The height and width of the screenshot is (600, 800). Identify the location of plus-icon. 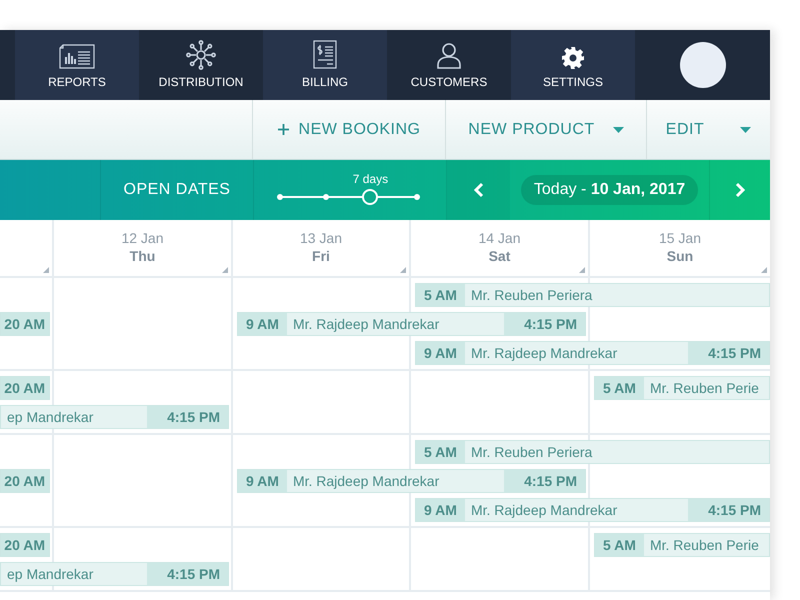
(283, 129).